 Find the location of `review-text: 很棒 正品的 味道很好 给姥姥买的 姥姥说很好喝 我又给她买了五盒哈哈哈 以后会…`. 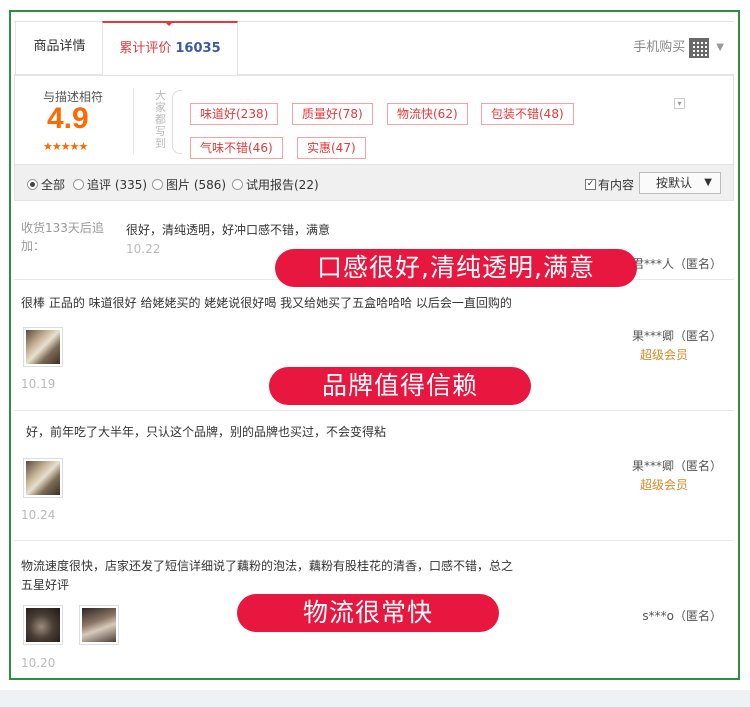

review-text: 很棒 正品的 味道很好 给姥姥买的 姥姥说很好喝 我又给她买了五盒哈哈哈 以后会… is located at coordinates (266, 303).